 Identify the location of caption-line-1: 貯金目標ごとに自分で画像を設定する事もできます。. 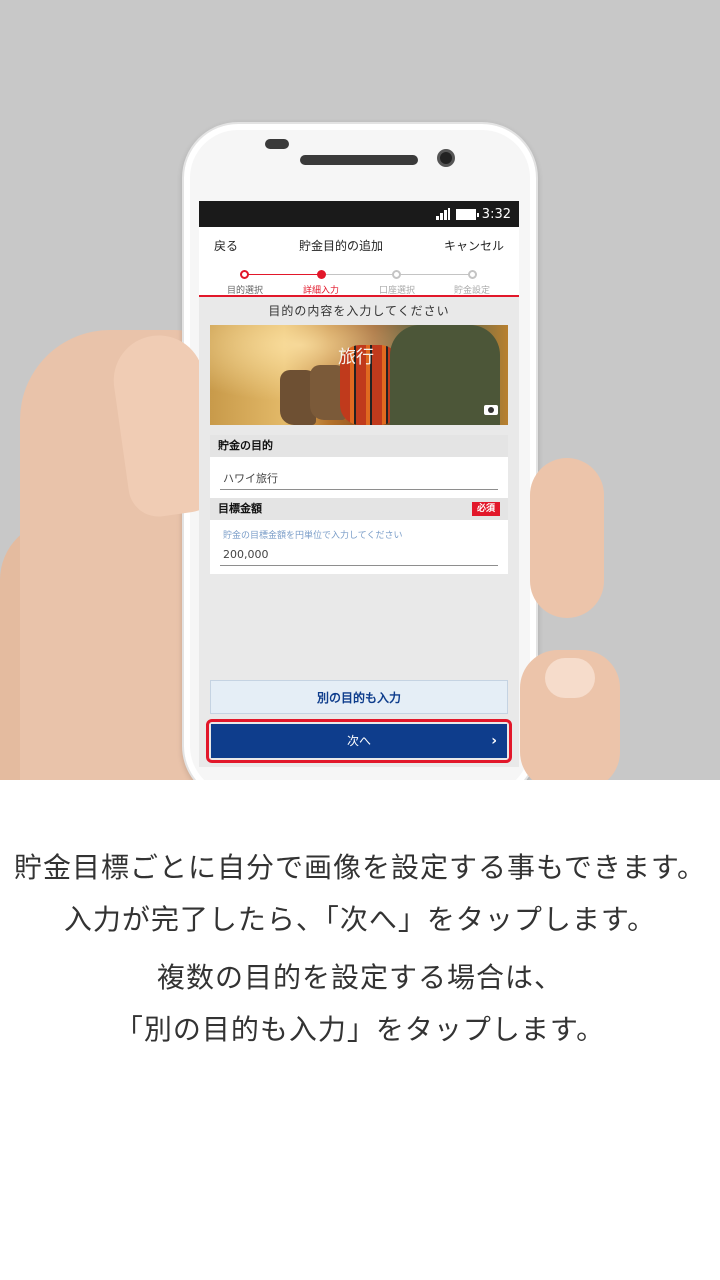
(360, 867).